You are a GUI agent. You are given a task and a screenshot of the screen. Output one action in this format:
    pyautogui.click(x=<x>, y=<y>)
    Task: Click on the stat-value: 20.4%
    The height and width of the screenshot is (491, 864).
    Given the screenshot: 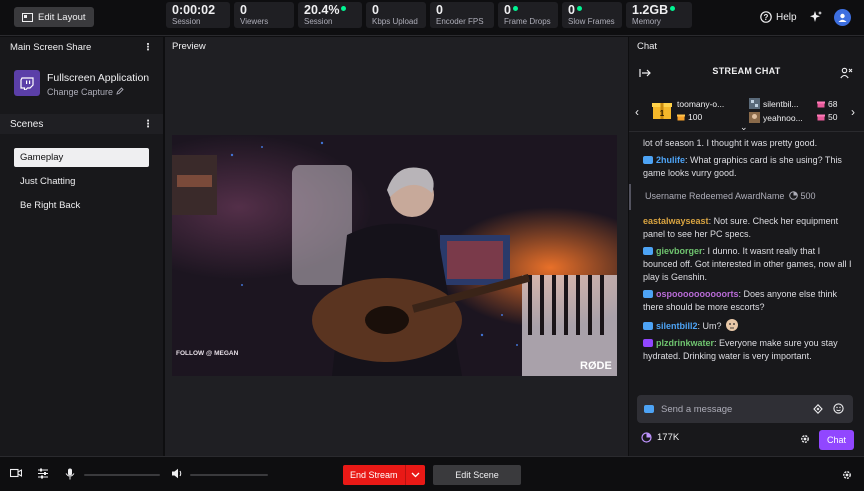 What is the action you would take?
    pyautogui.click(x=322, y=10)
    